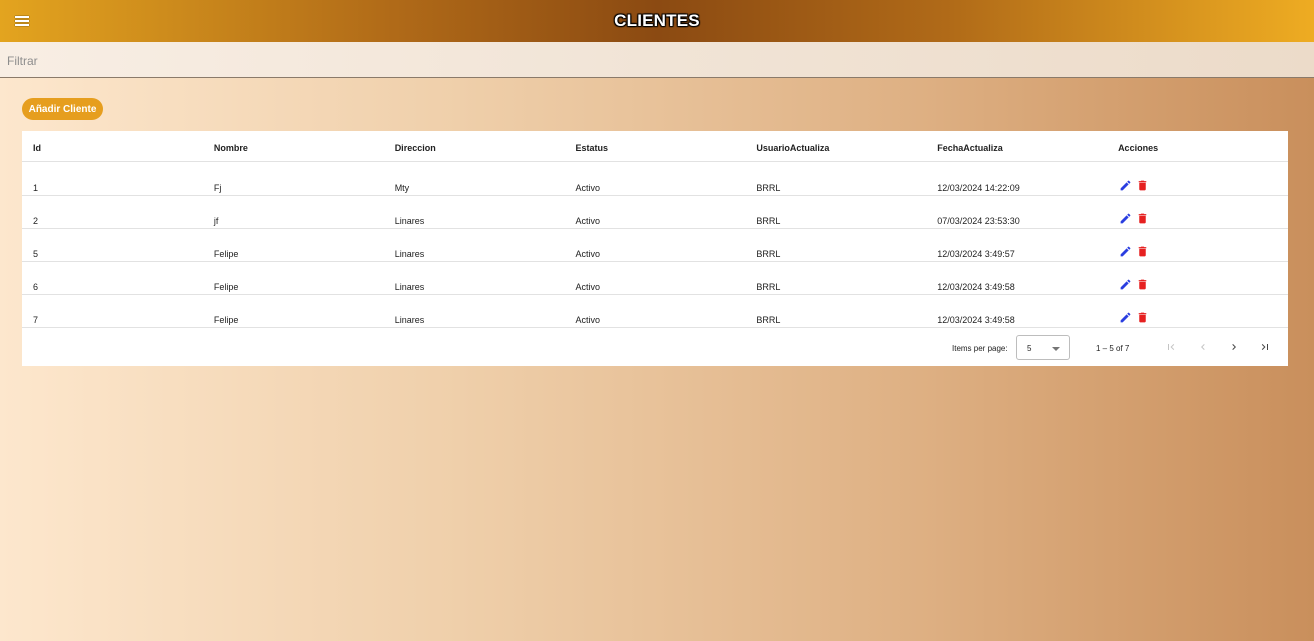 Image resolution: width=1314 pixels, height=641 pixels. Describe the element at coordinates (474, 178) in the screenshot. I see `cell-direccion: Mty` at that location.